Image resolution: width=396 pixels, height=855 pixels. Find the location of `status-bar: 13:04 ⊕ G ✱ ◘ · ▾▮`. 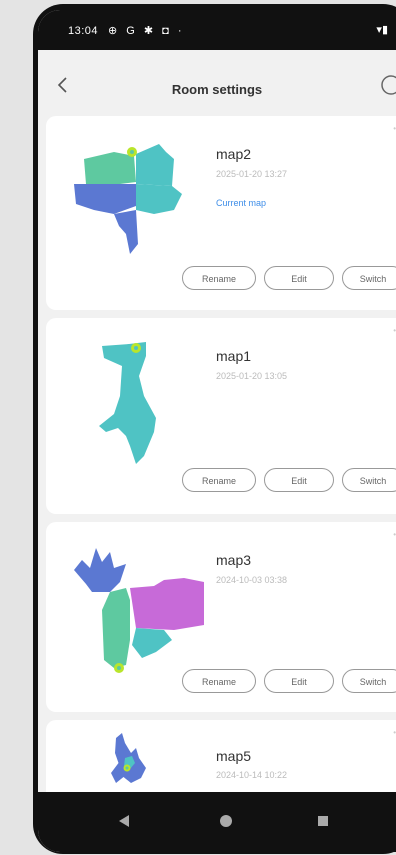

status-bar: 13:04 ⊕ G ✱ ◘ · ▾▮ is located at coordinates (217, 30).